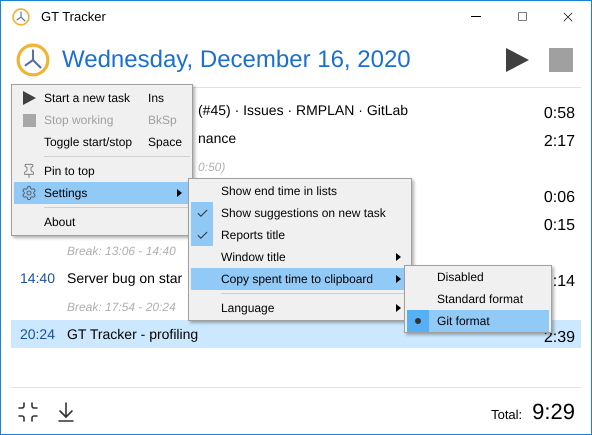  I want to click on menu-item: Start a new task Ins, so click(102, 98).